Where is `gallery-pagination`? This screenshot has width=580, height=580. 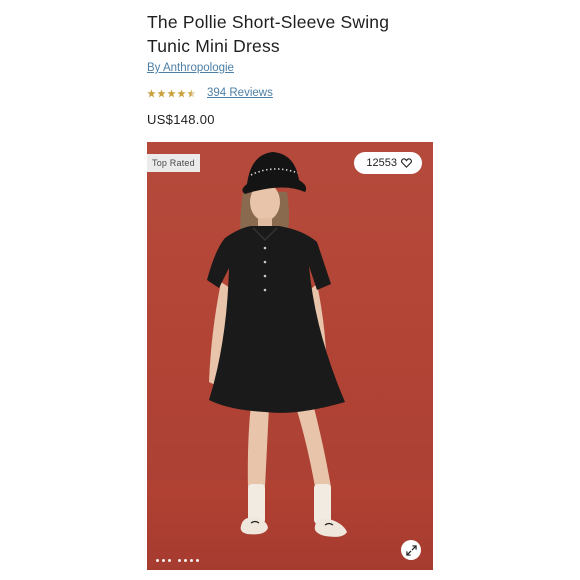
gallery-pagination is located at coordinates (179, 560).